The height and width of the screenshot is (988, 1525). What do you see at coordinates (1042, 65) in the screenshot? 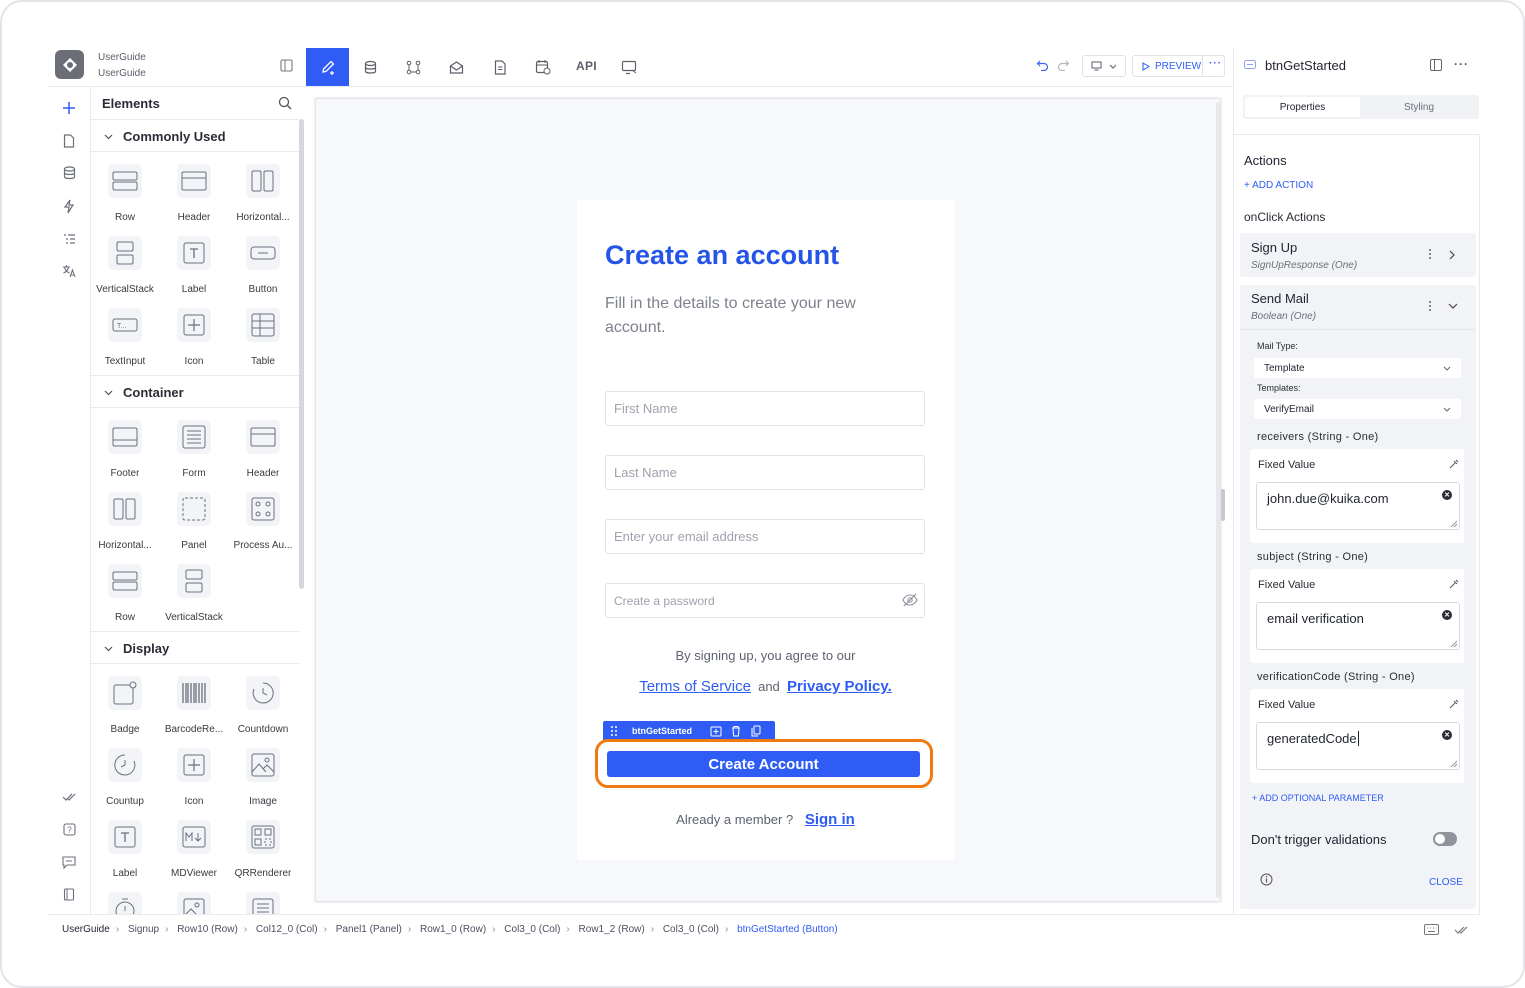
I see `undo-icon` at bounding box center [1042, 65].